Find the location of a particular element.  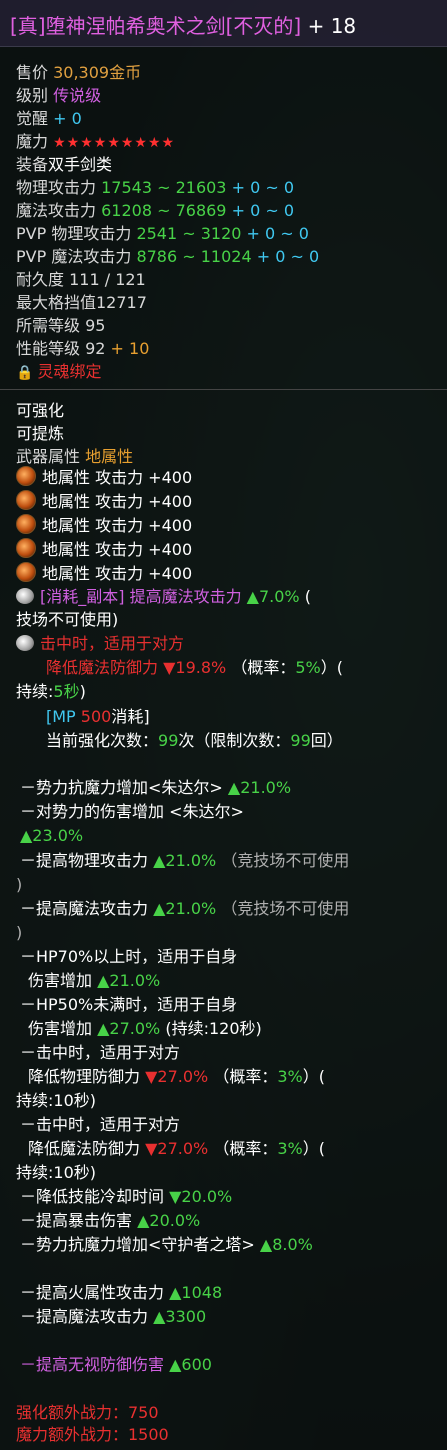

attr-line: －提高魔法攻击力 ▲21.0% （竞技场不可使用 is located at coordinates (185, 908).